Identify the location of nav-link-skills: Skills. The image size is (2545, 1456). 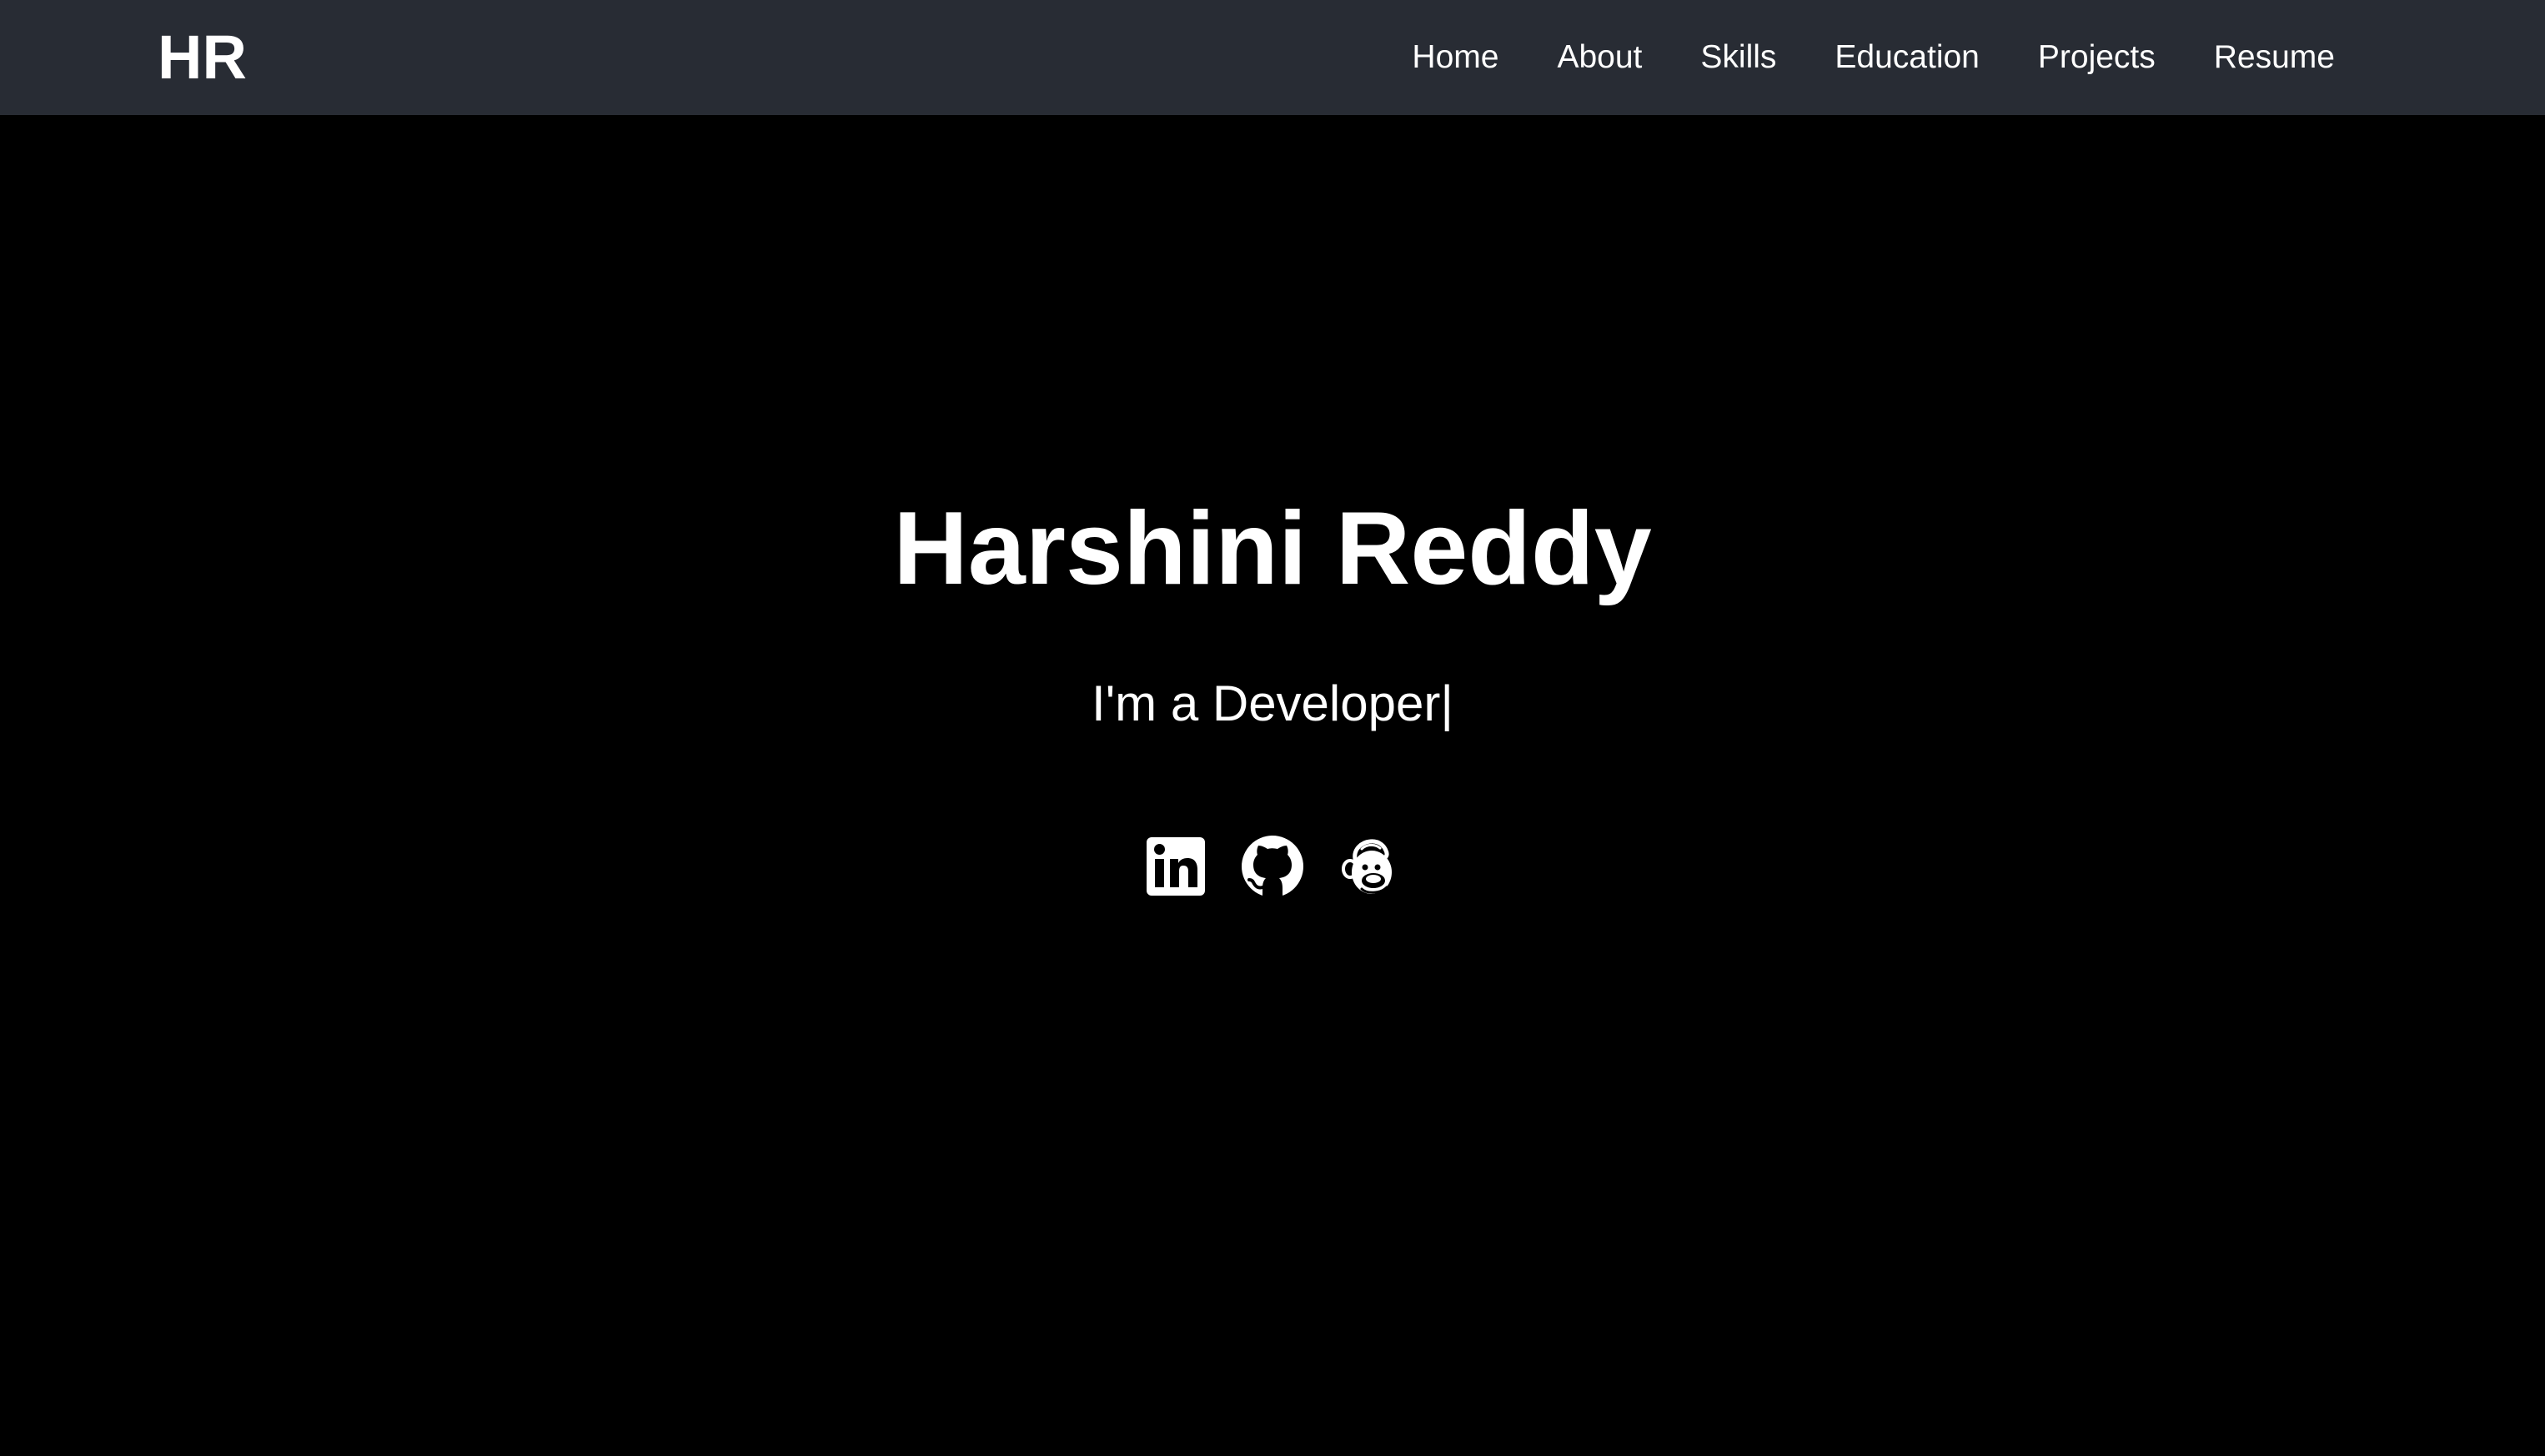
(1738, 57).